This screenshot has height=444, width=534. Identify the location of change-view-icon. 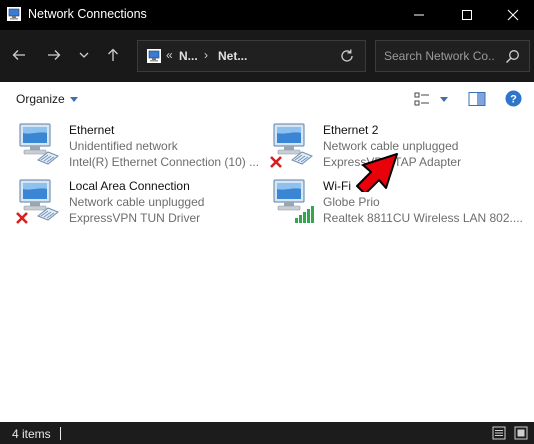
(422, 99).